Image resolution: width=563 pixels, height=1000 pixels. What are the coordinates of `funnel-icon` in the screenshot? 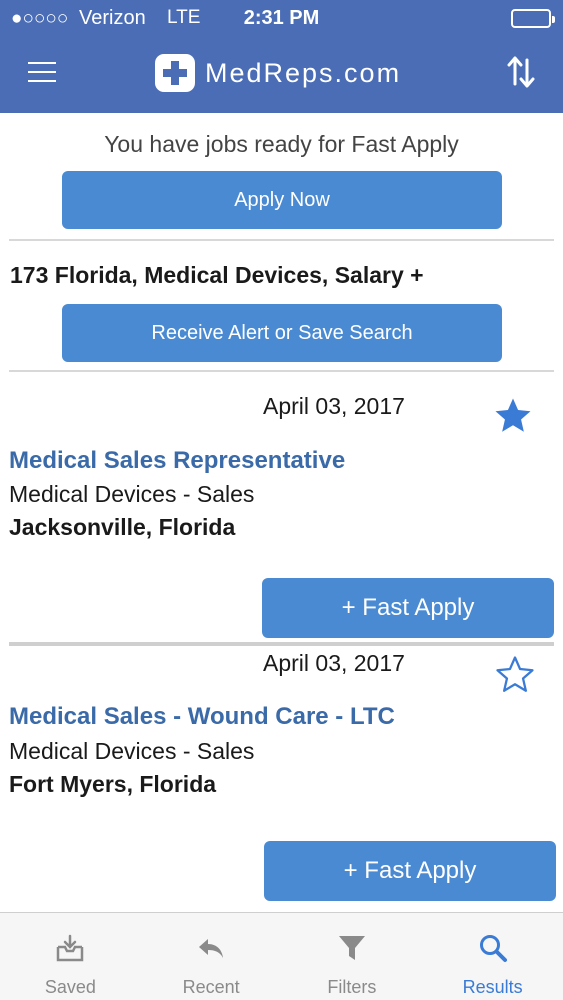 It's located at (351, 948).